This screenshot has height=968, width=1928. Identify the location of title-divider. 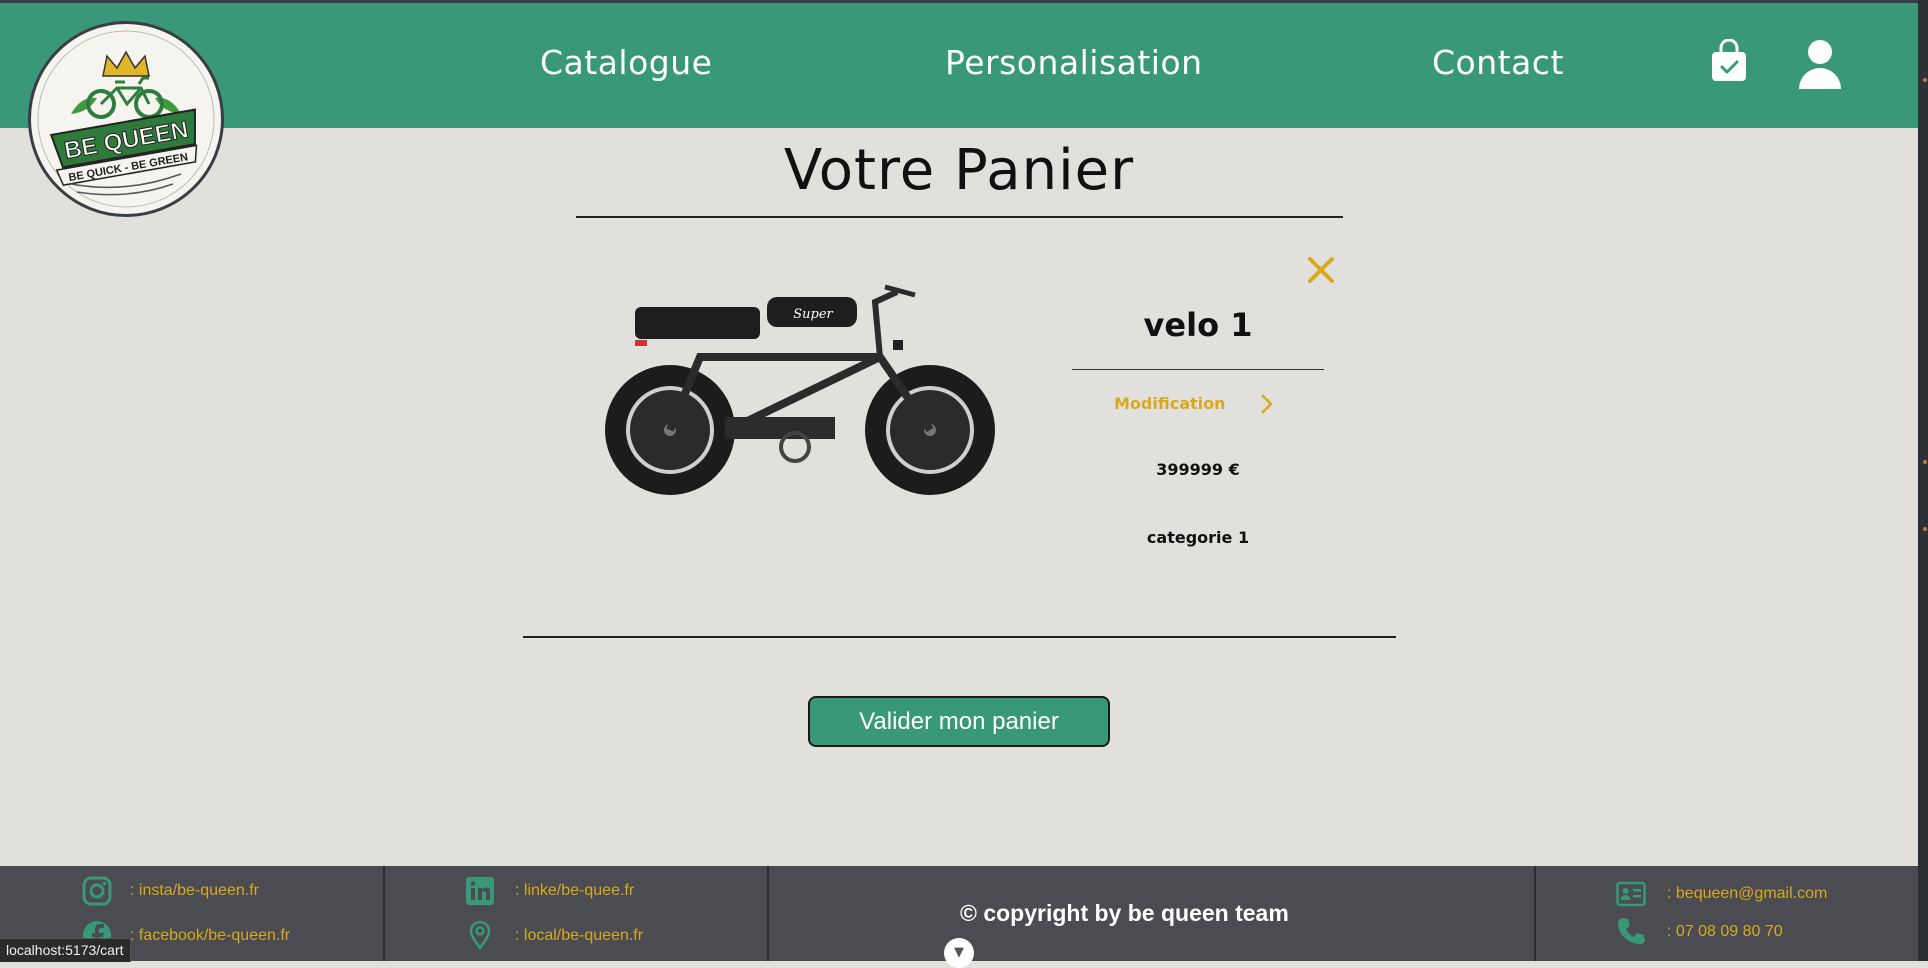
(959, 217).